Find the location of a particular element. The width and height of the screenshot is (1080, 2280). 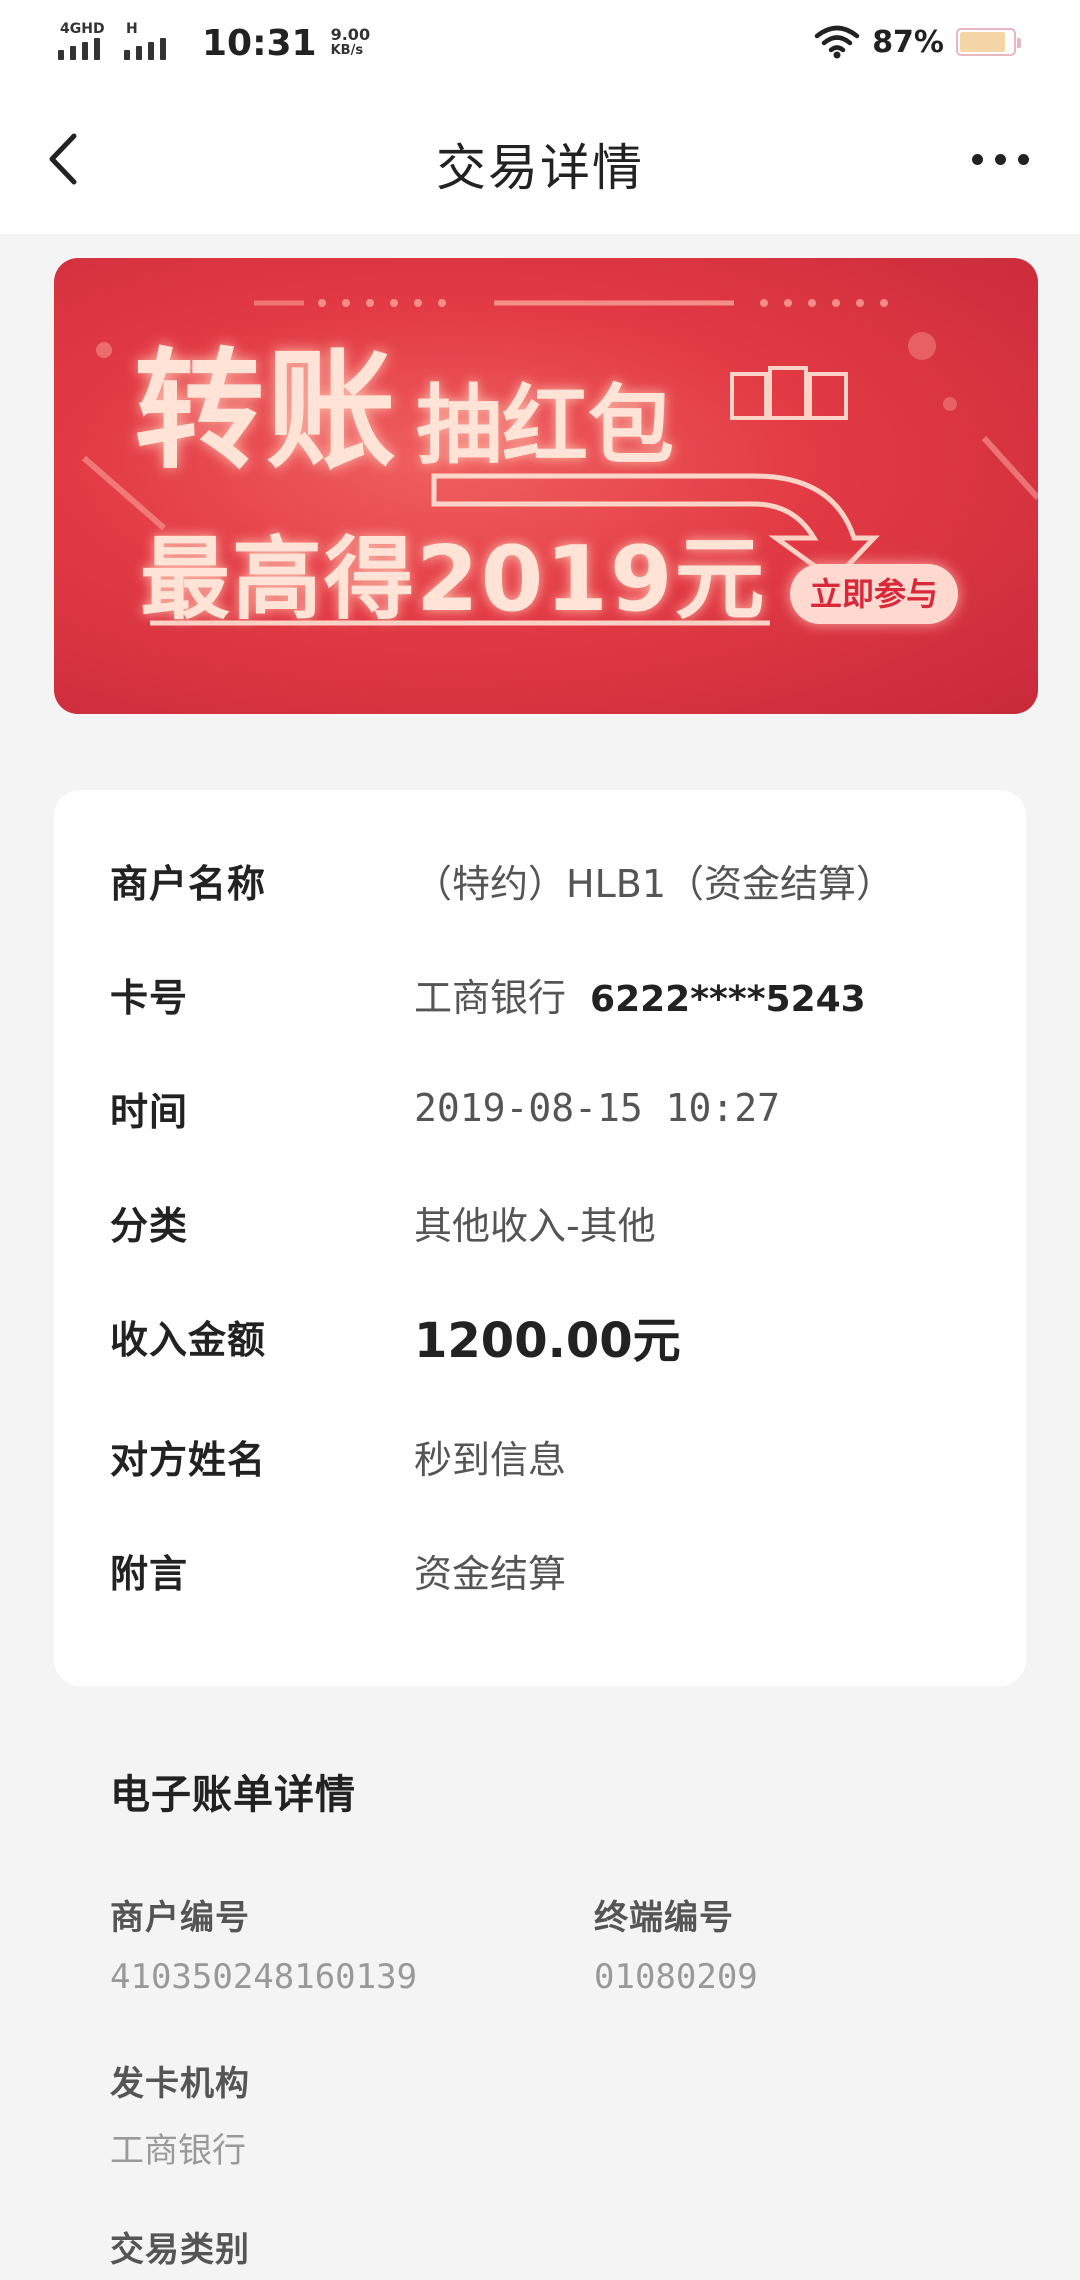

detail-row-time: 时间 2019-08-15 10:27 is located at coordinates (548, 1108).